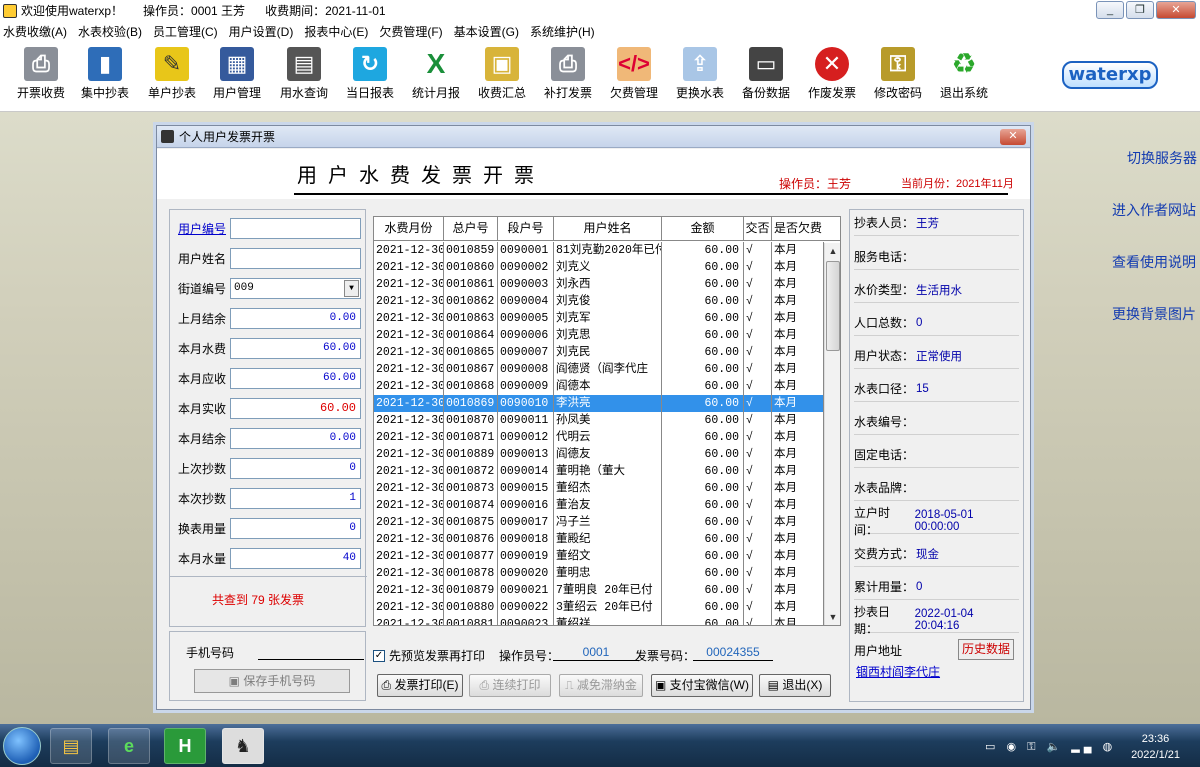 The width and height of the screenshot is (1200, 767). Describe the element at coordinates (798, 228) in the screenshot. I see `column-header: 是否欠费` at that location.